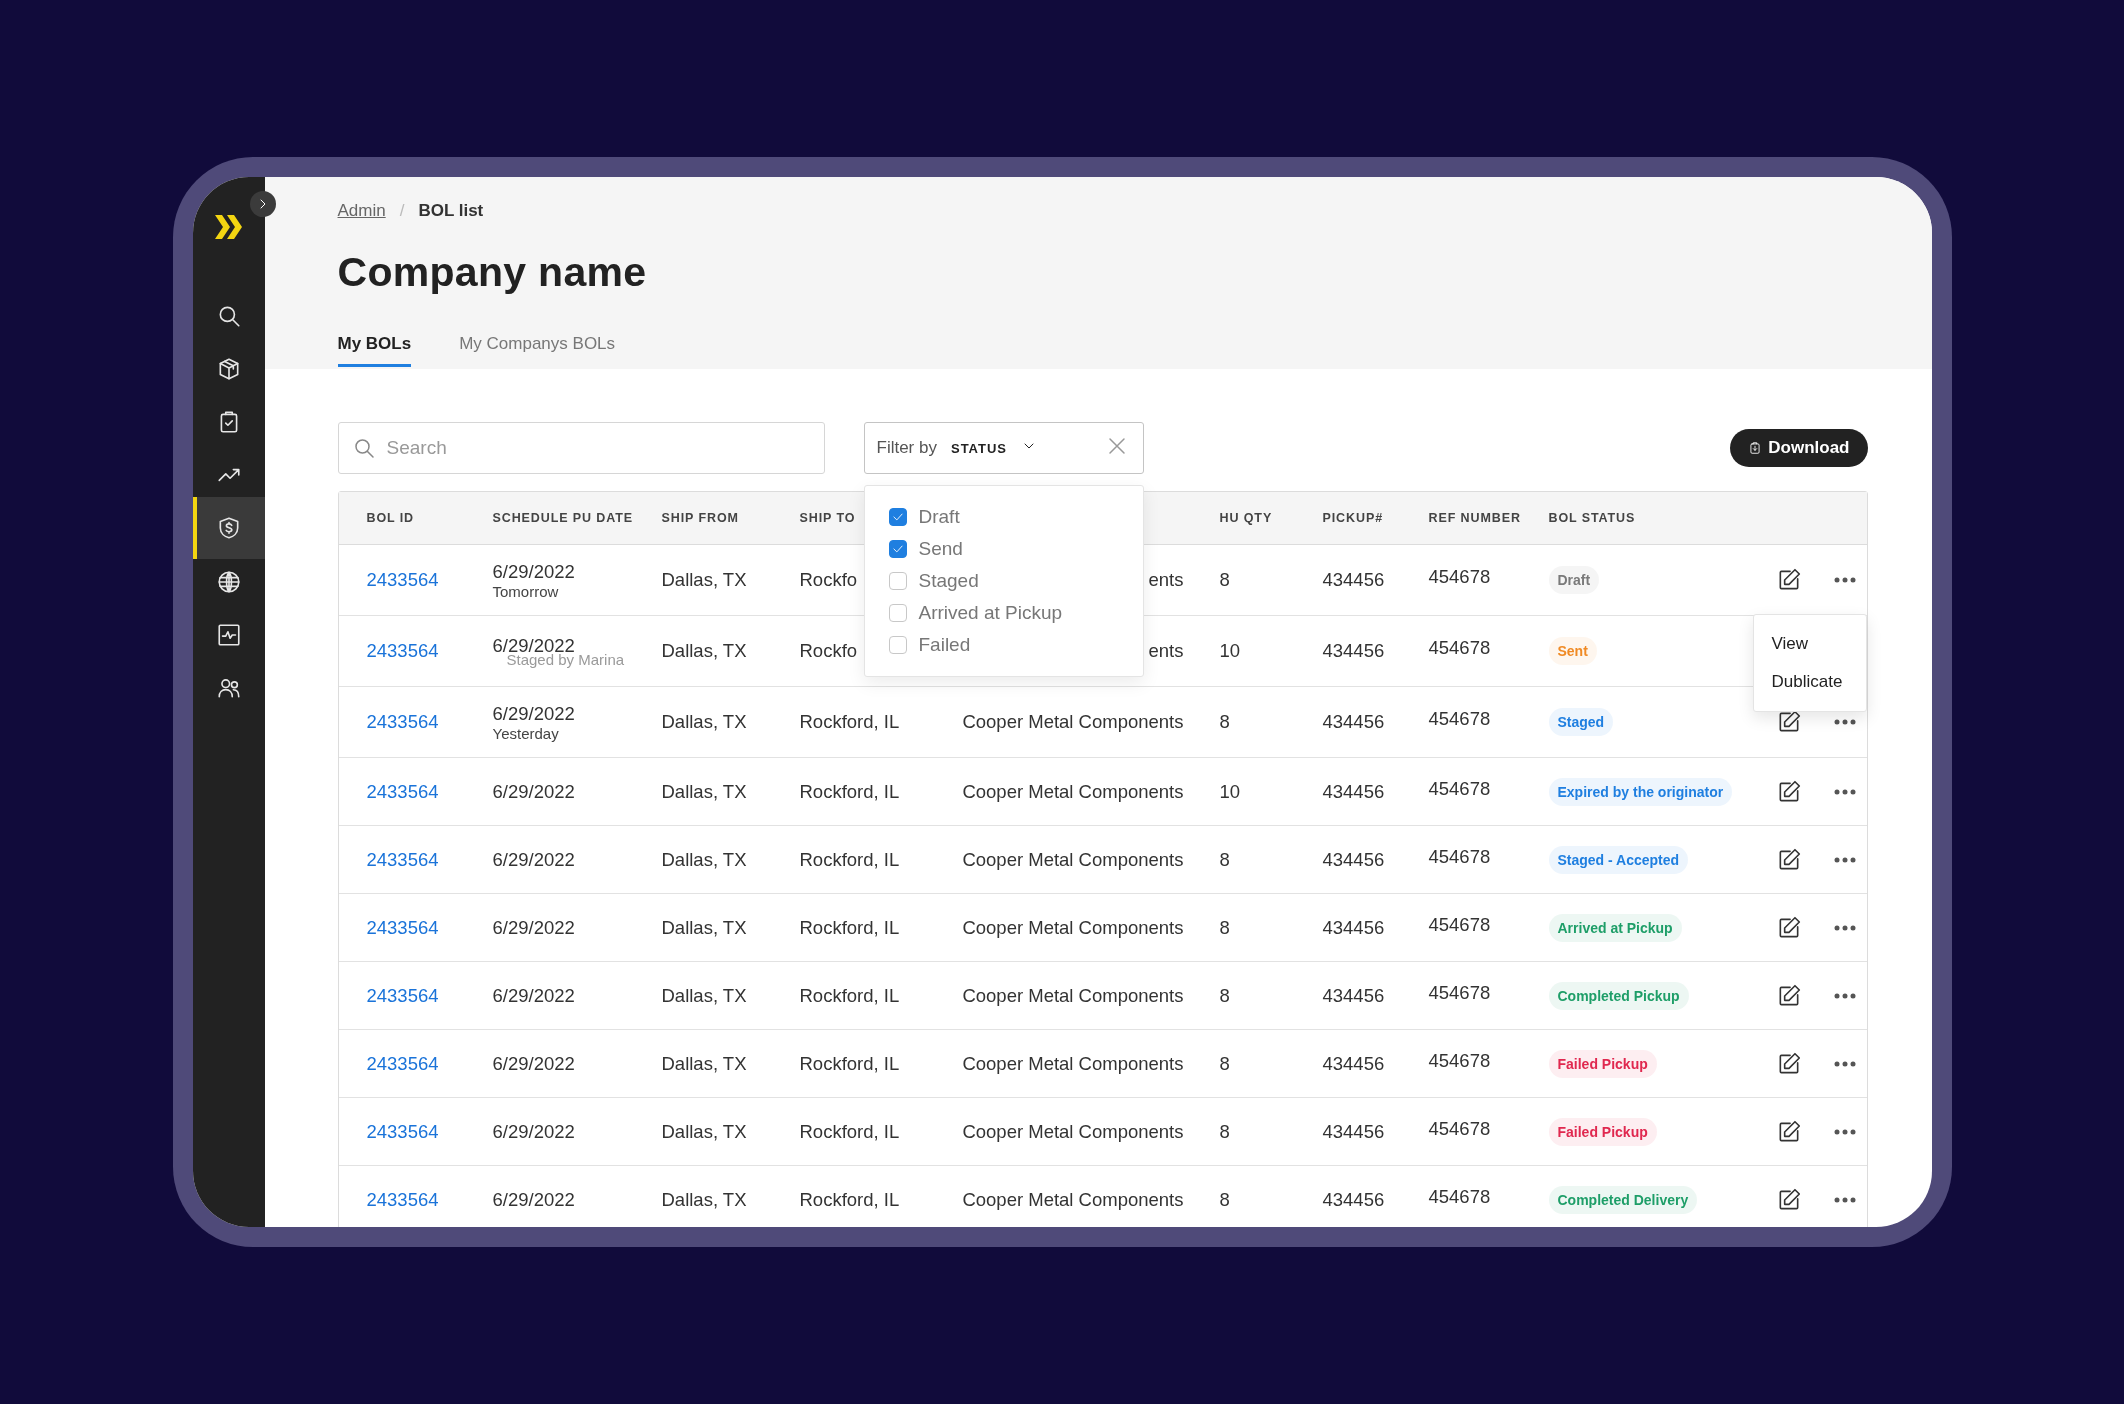 This screenshot has width=2124, height=1404. I want to click on breadcrumb-link: Admin, so click(361, 211).